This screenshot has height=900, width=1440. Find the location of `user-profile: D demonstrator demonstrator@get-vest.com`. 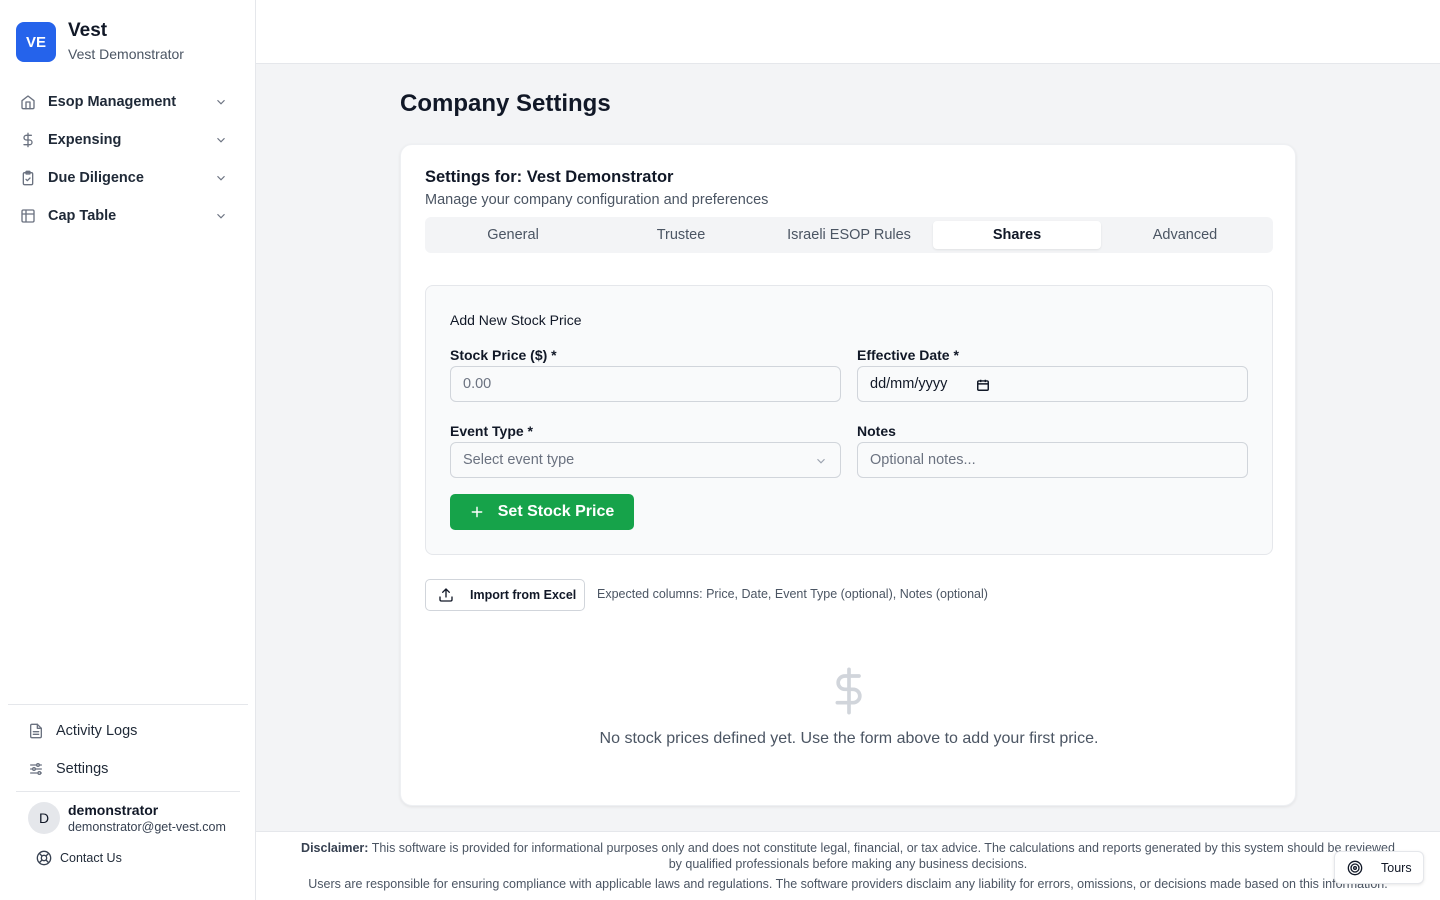

user-profile: D demonstrator demonstrator@get-vest.com is located at coordinates (127, 818).